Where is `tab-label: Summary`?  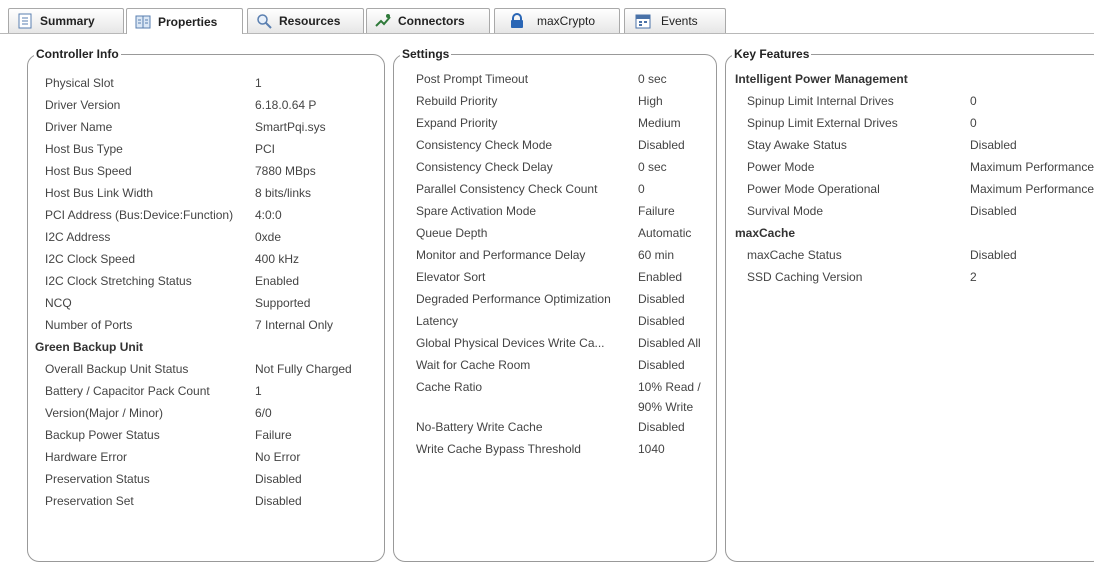 tab-label: Summary is located at coordinates (67, 21).